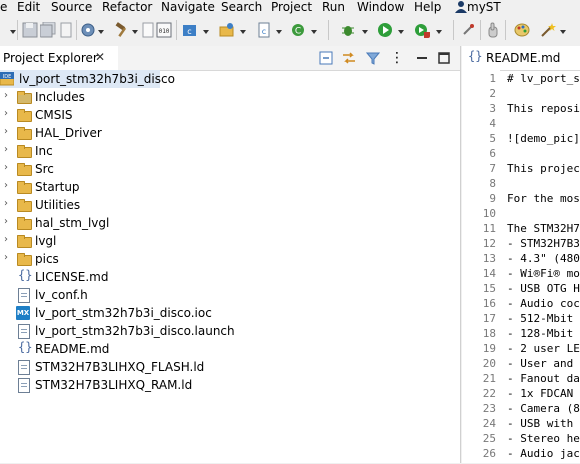 Image resolution: width=580 pixels, height=464 pixels. What do you see at coordinates (522, 30) in the screenshot?
I see `palette-icon` at bounding box center [522, 30].